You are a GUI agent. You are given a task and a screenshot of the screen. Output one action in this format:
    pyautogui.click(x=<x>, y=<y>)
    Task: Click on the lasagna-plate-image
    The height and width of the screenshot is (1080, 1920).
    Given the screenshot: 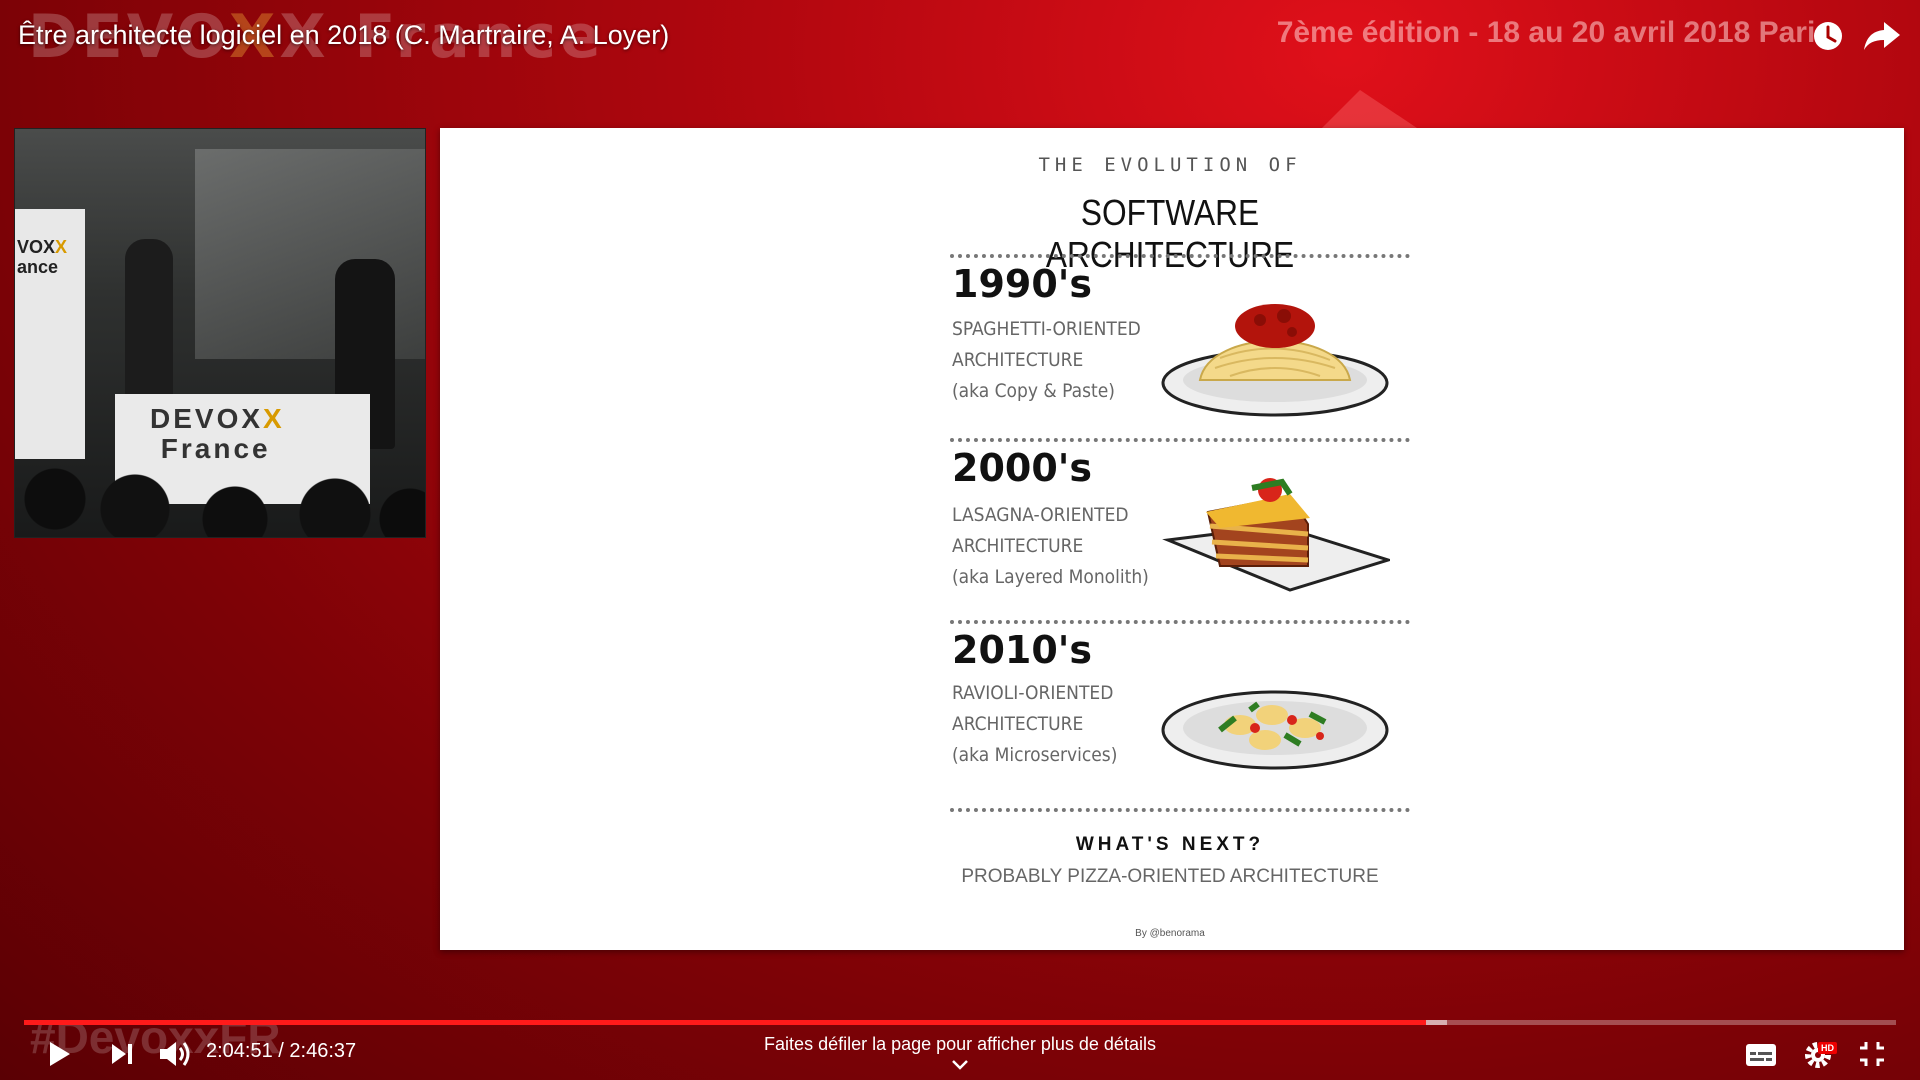 What is the action you would take?
    pyautogui.click(x=1276, y=535)
    